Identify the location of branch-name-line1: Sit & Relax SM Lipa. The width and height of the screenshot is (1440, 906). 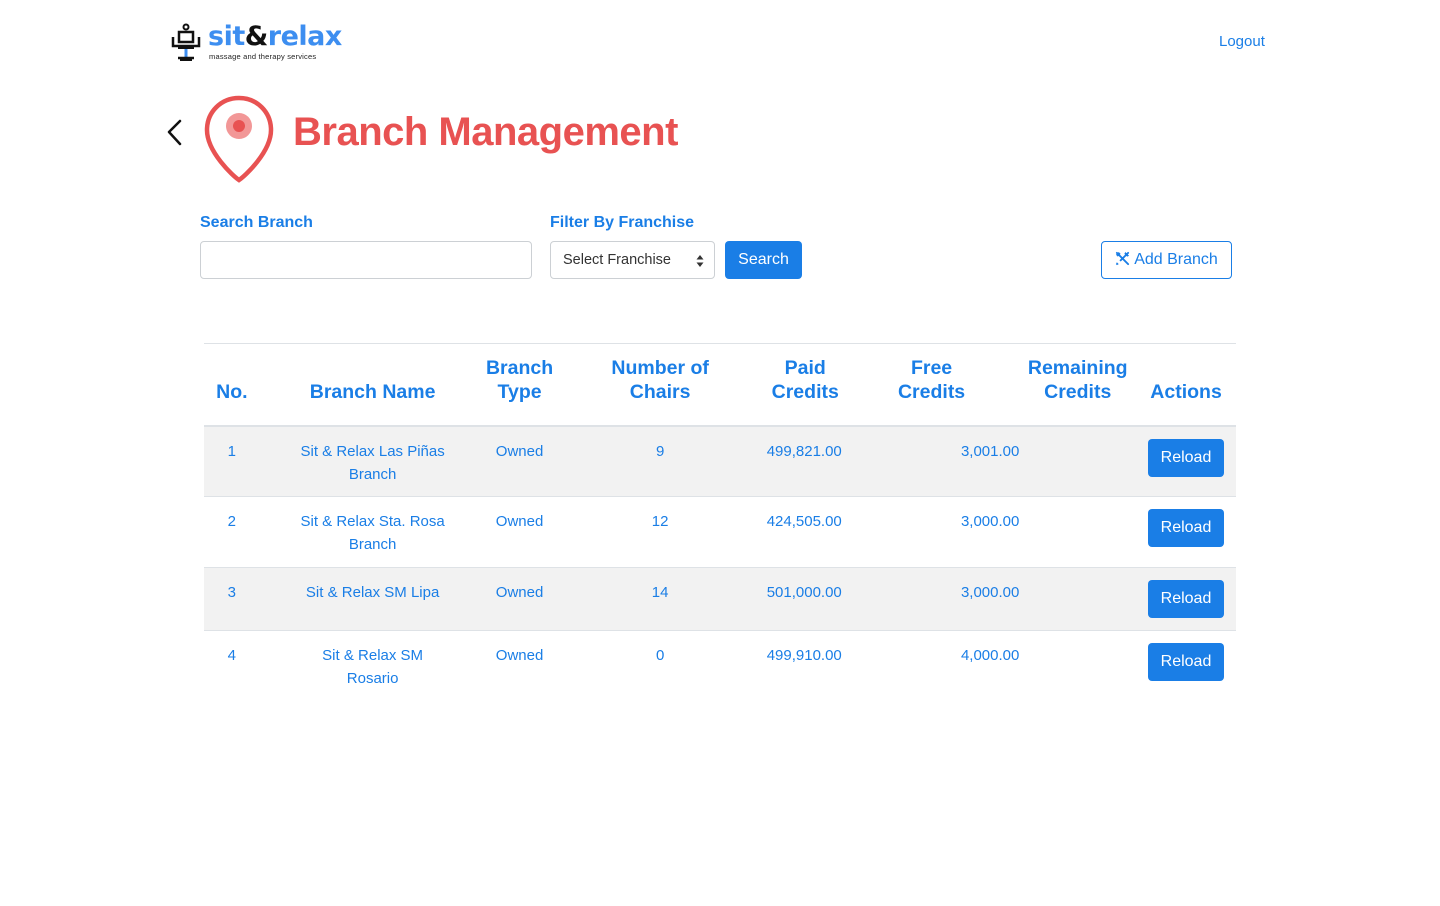
(372, 592).